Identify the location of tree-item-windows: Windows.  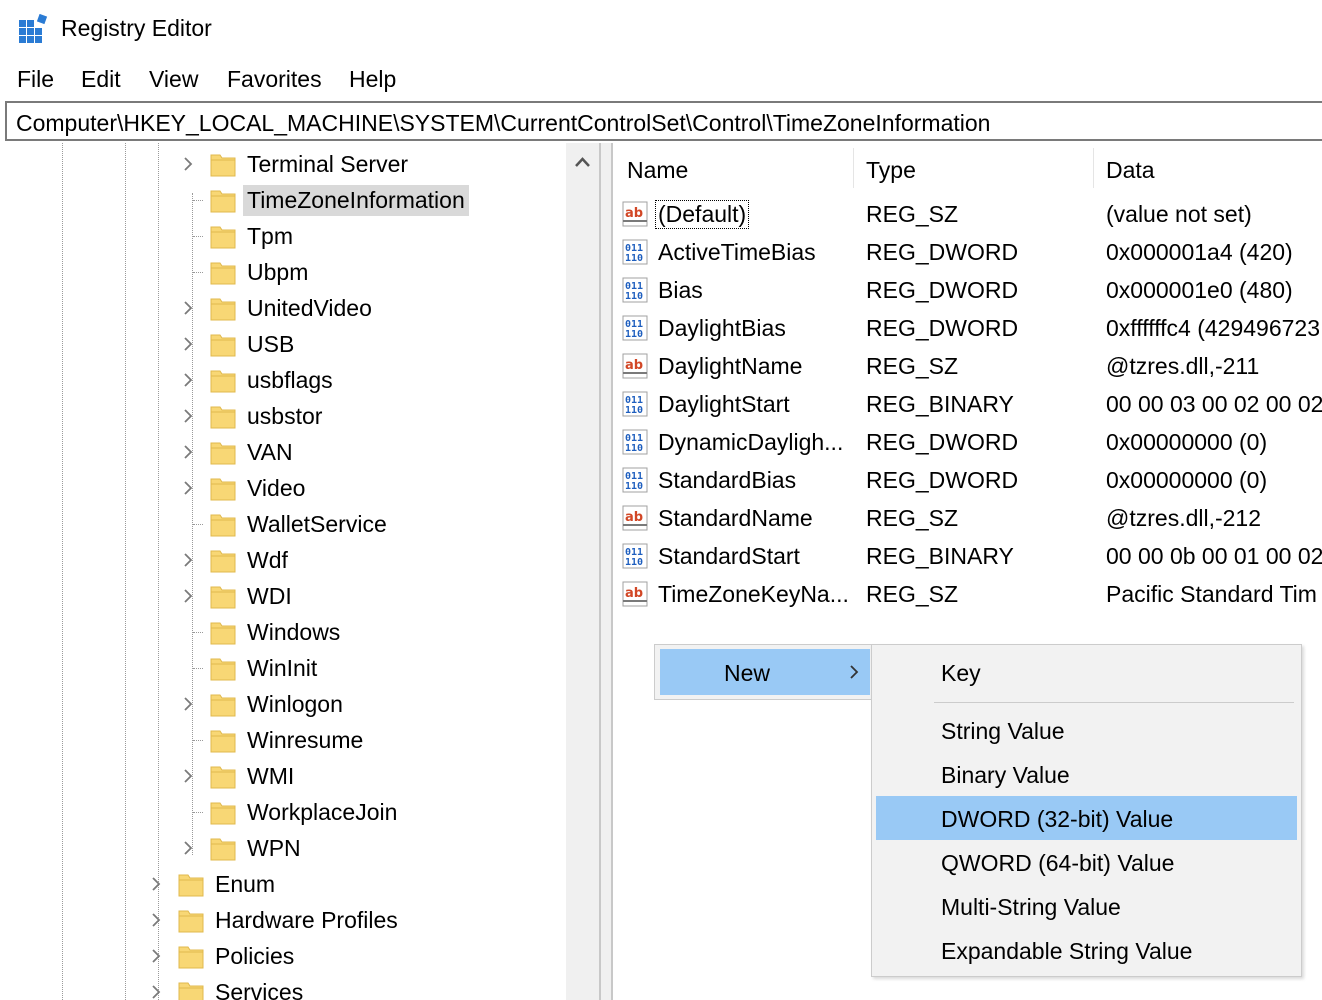
(285, 632).